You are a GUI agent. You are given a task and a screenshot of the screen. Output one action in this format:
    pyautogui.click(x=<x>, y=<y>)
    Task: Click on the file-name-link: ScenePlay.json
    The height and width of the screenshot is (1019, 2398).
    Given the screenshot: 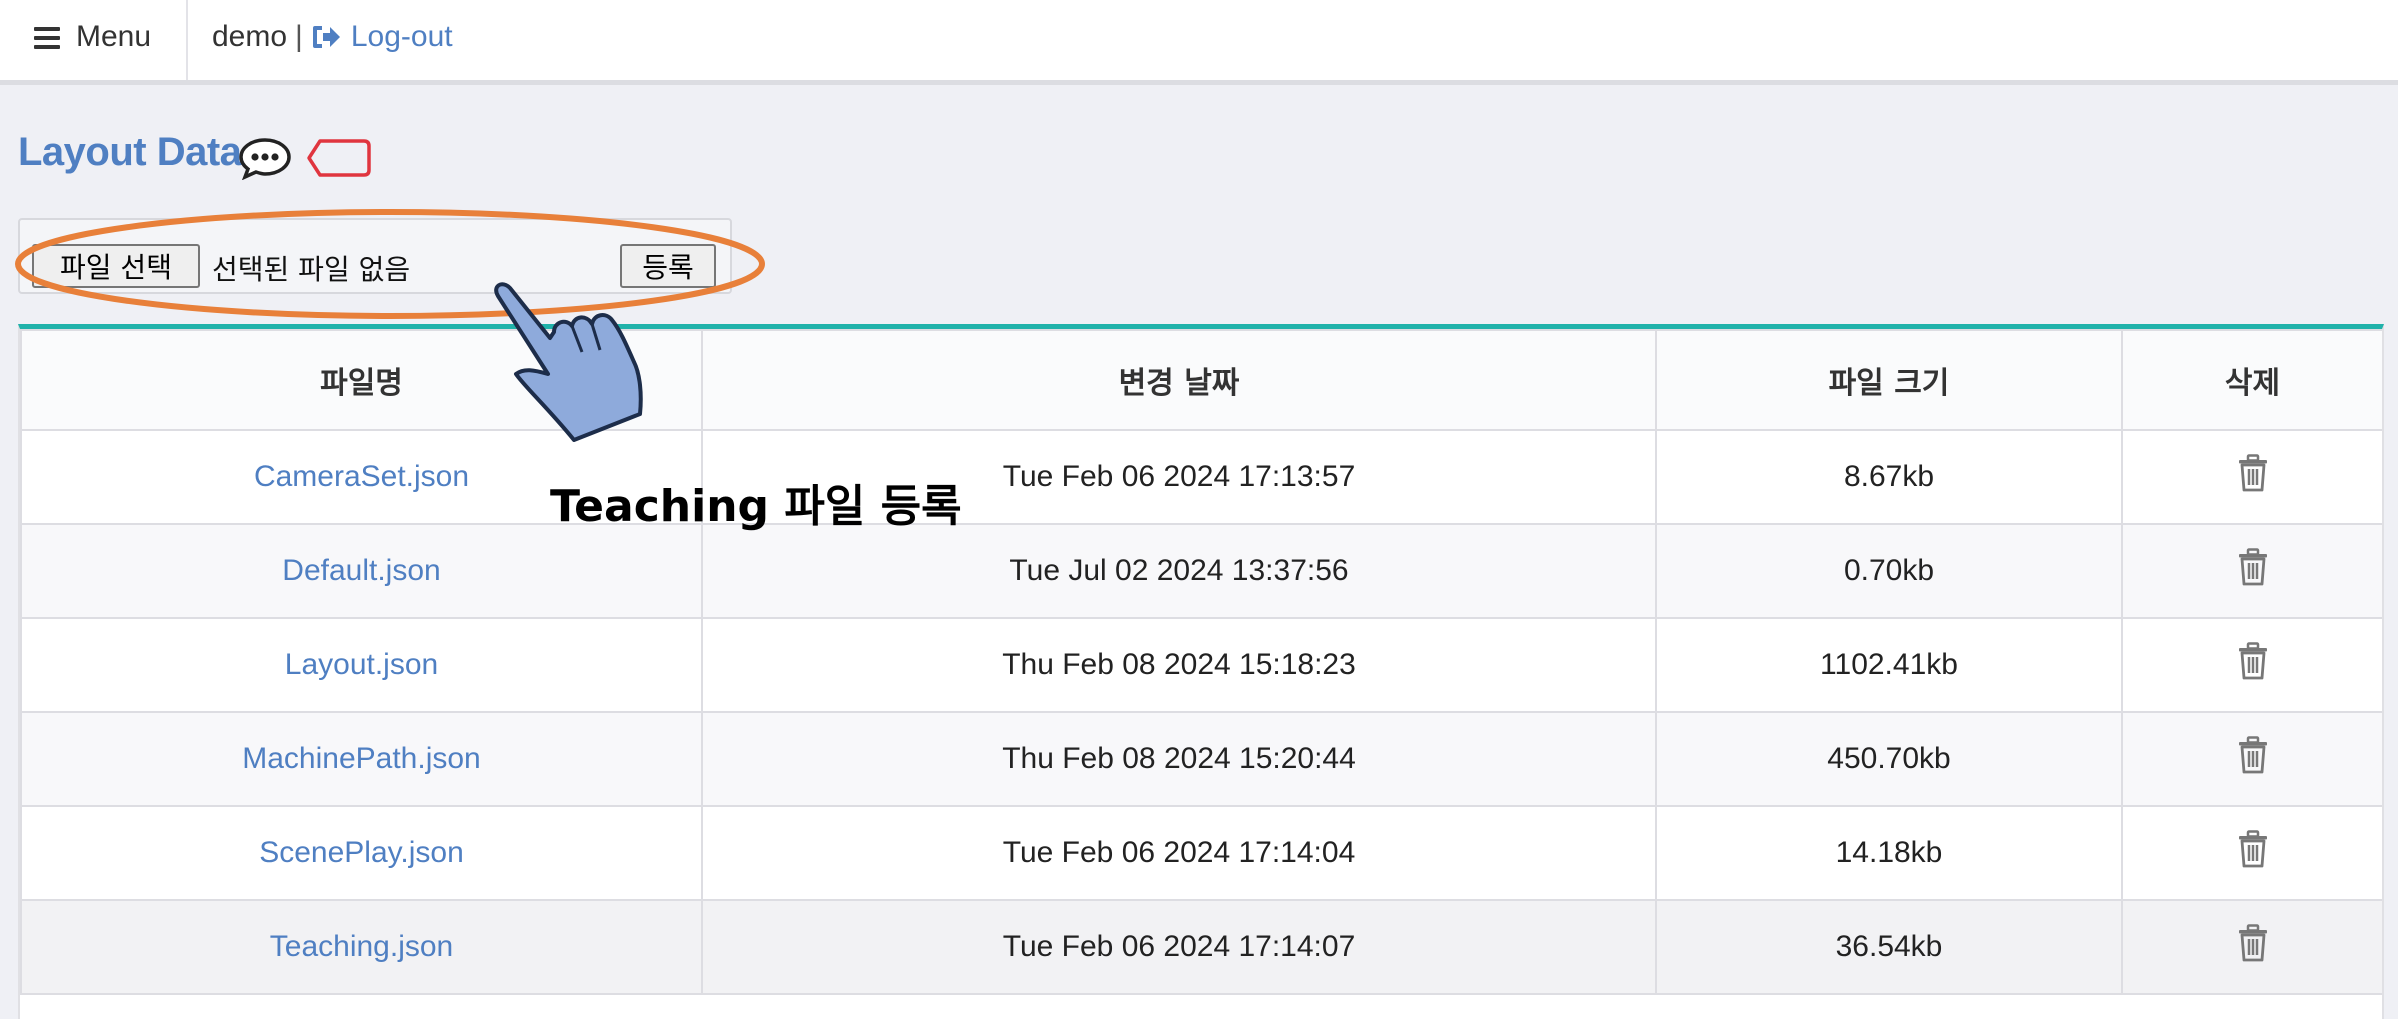 What is the action you would take?
    pyautogui.click(x=361, y=853)
    